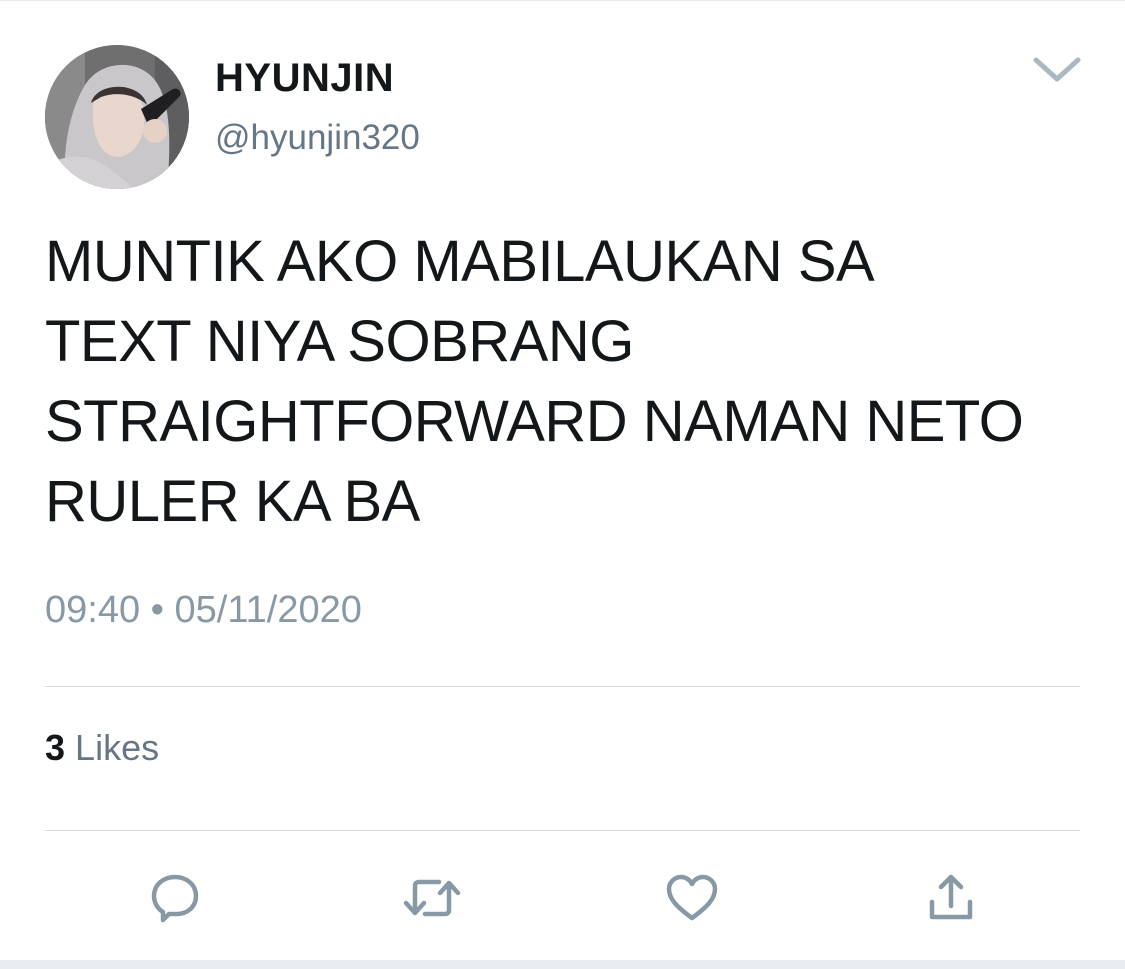 The height and width of the screenshot is (969, 1125). I want to click on heart-icon, so click(692, 897).